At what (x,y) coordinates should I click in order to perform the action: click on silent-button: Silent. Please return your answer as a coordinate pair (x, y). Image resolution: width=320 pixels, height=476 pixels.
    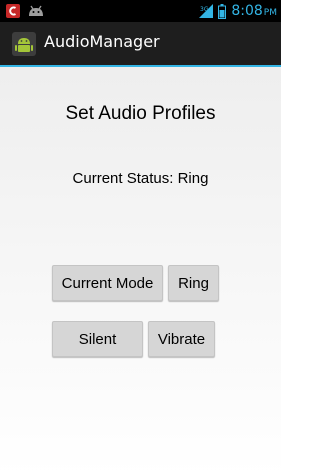
    Looking at the image, I should click on (97, 339).